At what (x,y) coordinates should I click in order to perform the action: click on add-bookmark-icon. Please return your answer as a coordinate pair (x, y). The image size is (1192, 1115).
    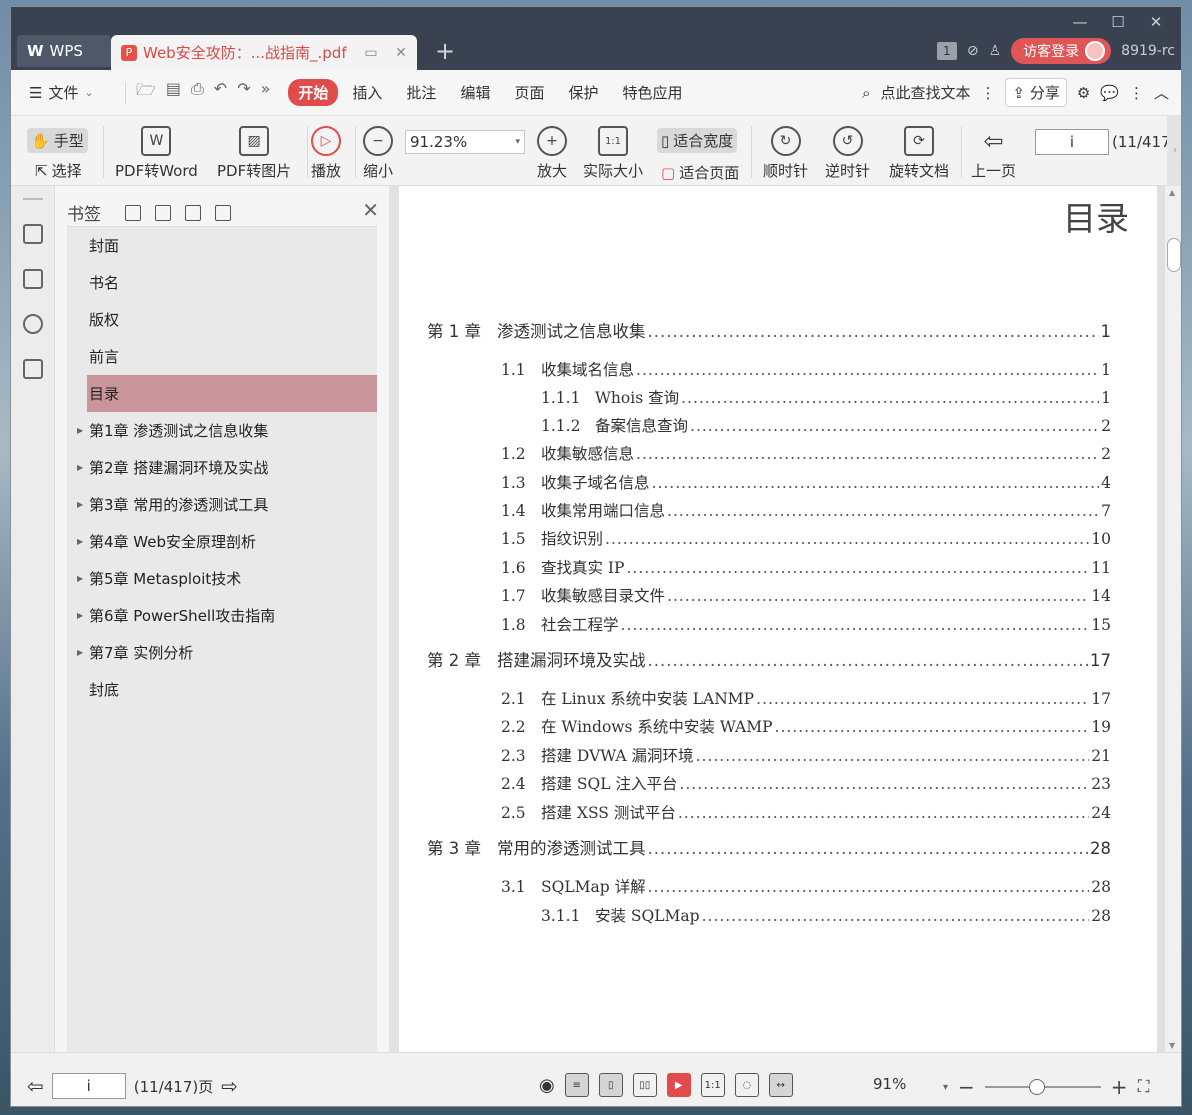
    Looking at the image, I should click on (193, 212).